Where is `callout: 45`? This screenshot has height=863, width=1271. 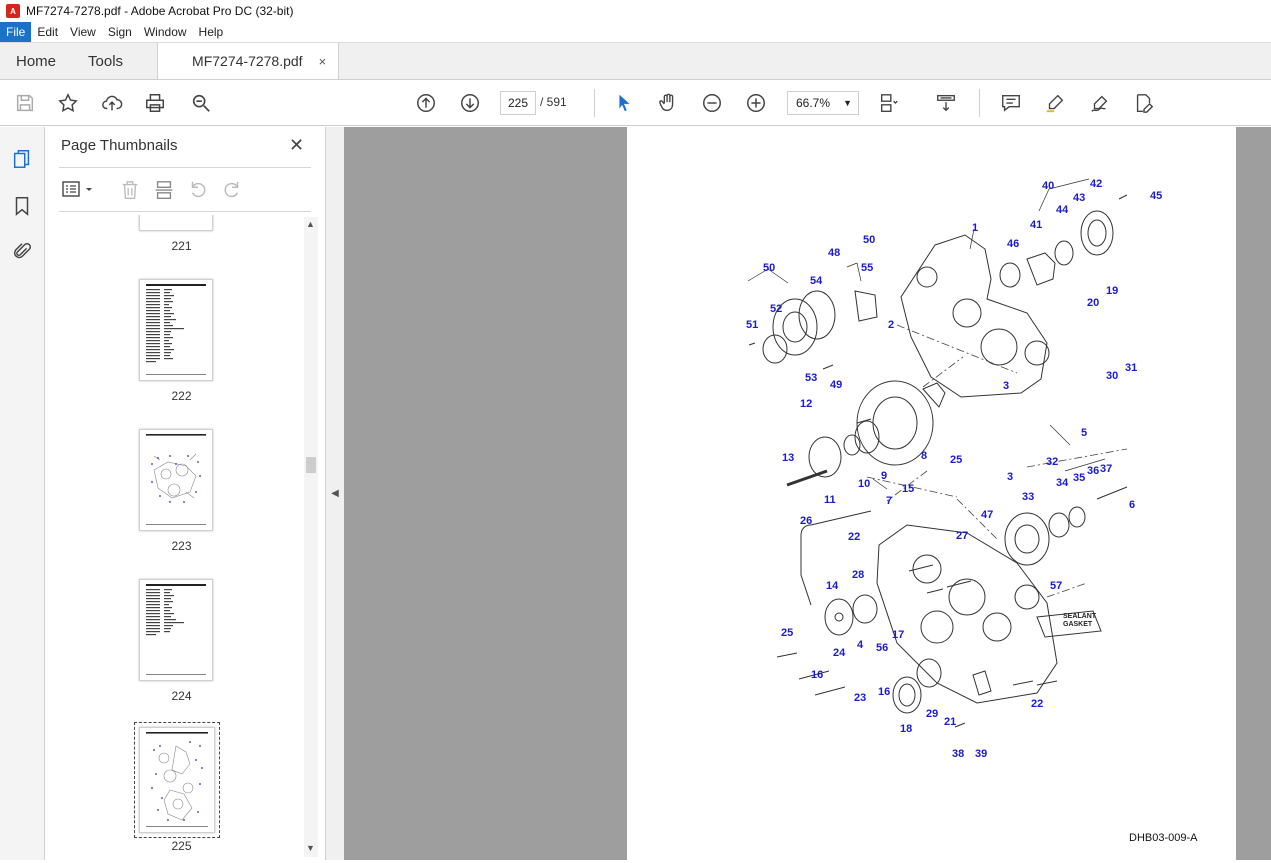
callout: 45 is located at coordinates (1156, 196).